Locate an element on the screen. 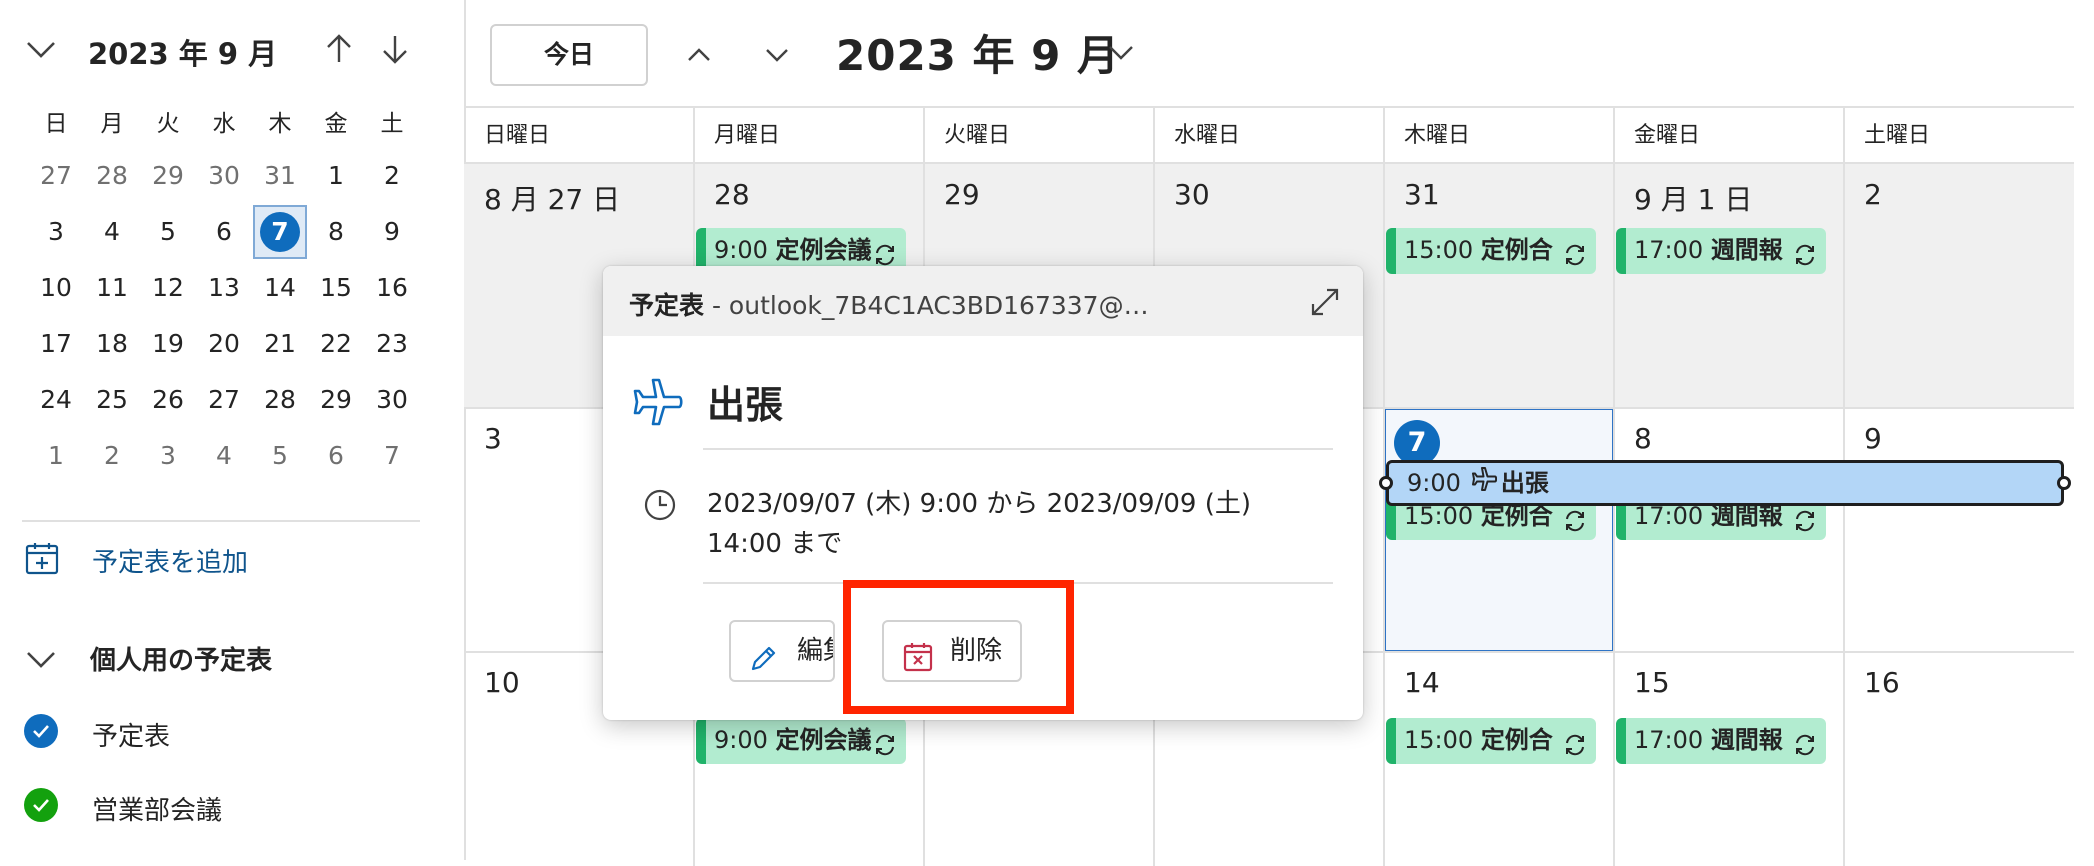 The height and width of the screenshot is (866, 2094). event-title: 定例会議 is located at coordinates (823, 250).